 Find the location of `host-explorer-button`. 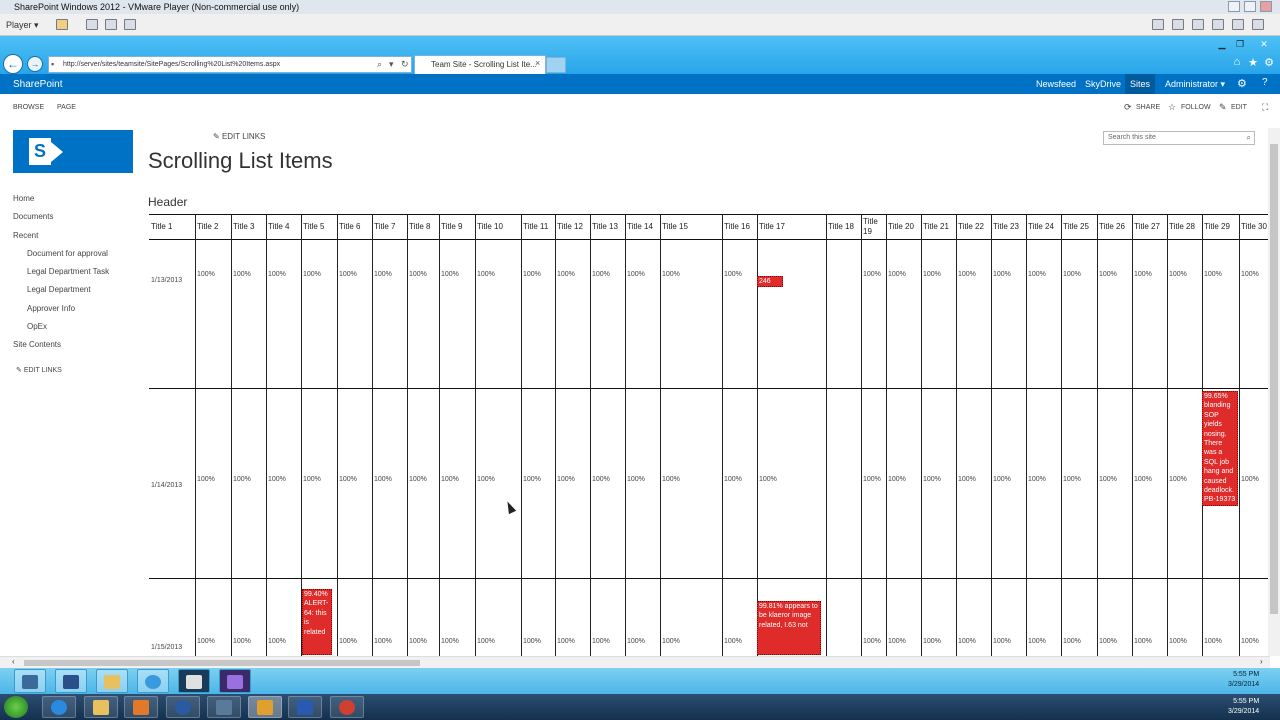

host-explorer-button is located at coordinates (101, 707).